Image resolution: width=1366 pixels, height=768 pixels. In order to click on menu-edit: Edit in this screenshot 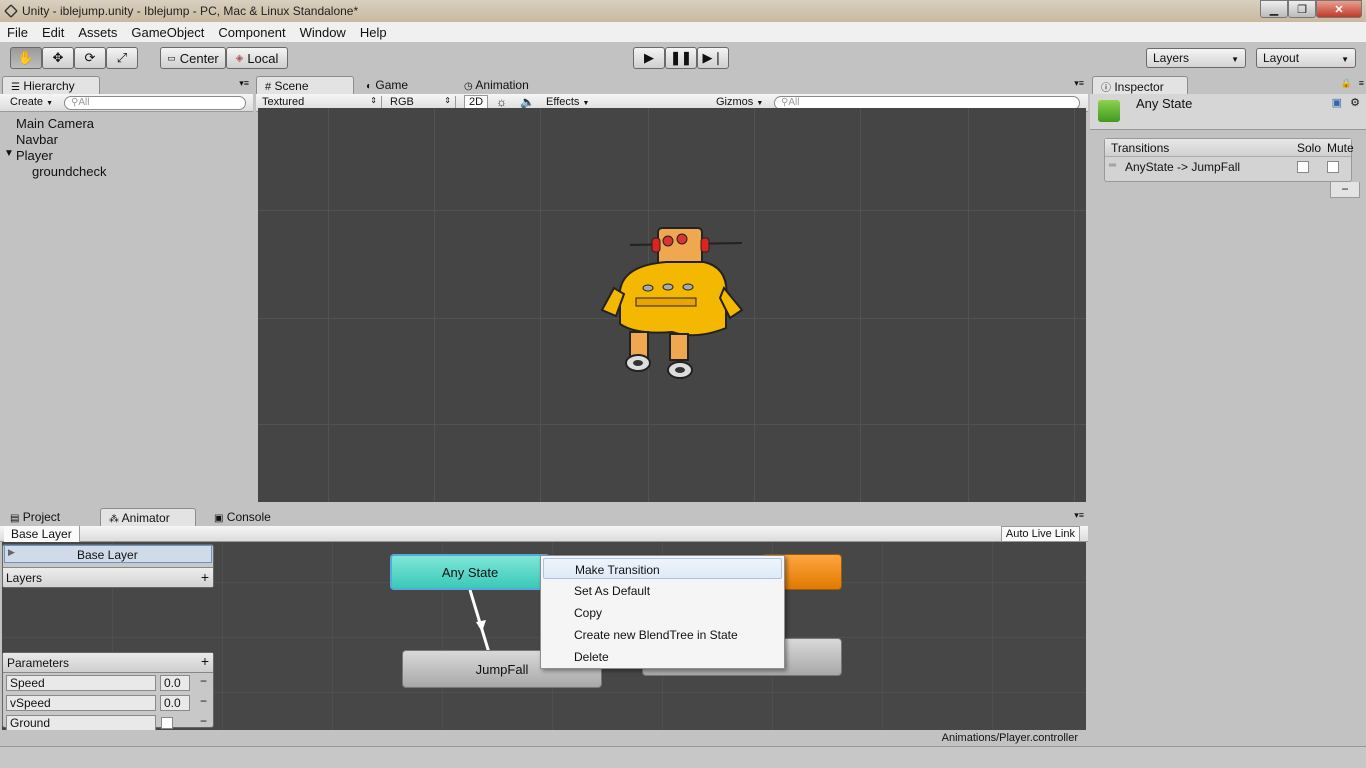, I will do `click(53, 32)`.